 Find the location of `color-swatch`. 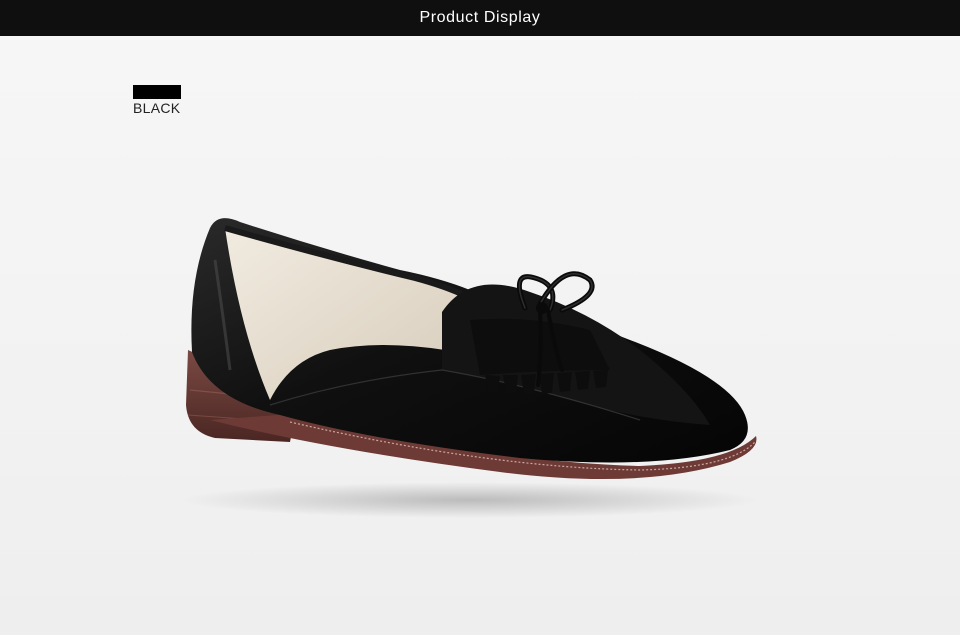

color-swatch is located at coordinates (157, 92).